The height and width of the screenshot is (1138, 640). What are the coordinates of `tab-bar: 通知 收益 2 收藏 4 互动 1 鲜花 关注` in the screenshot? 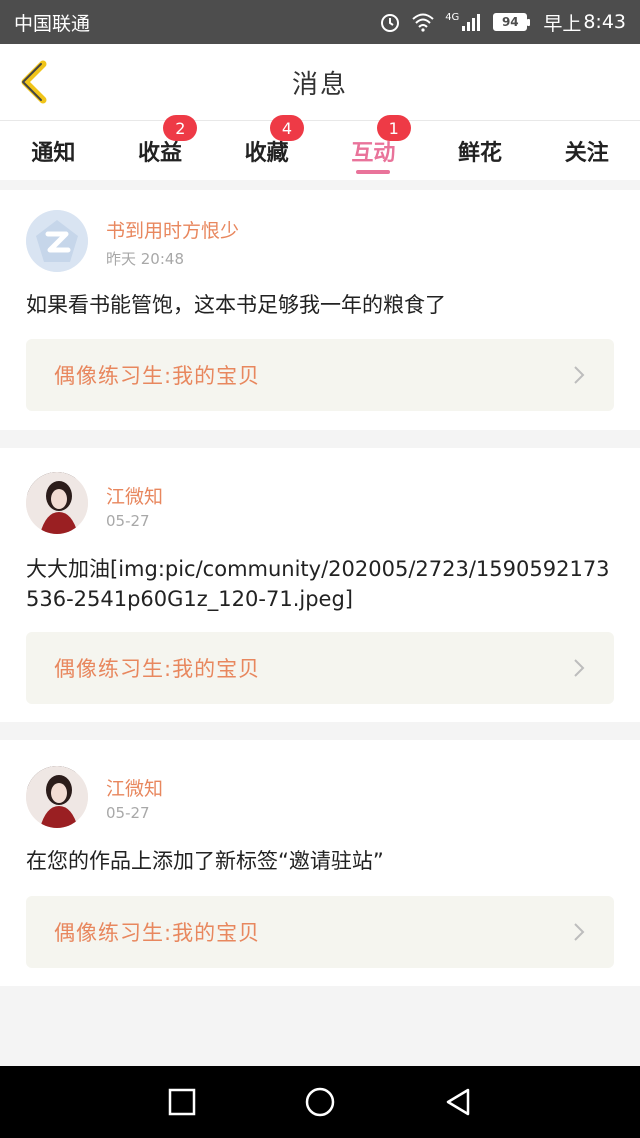 It's located at (320, 147).